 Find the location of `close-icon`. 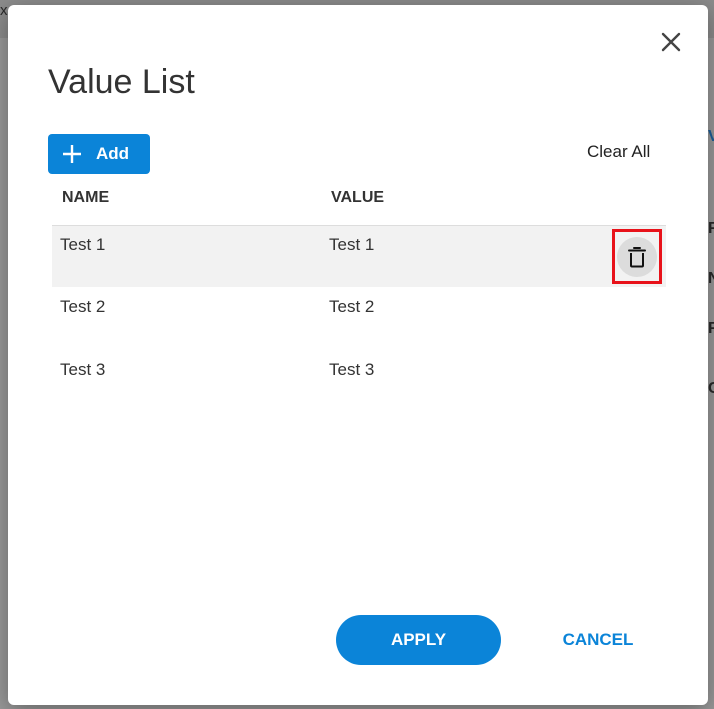

close-icon is located at coordinates (671, 42).